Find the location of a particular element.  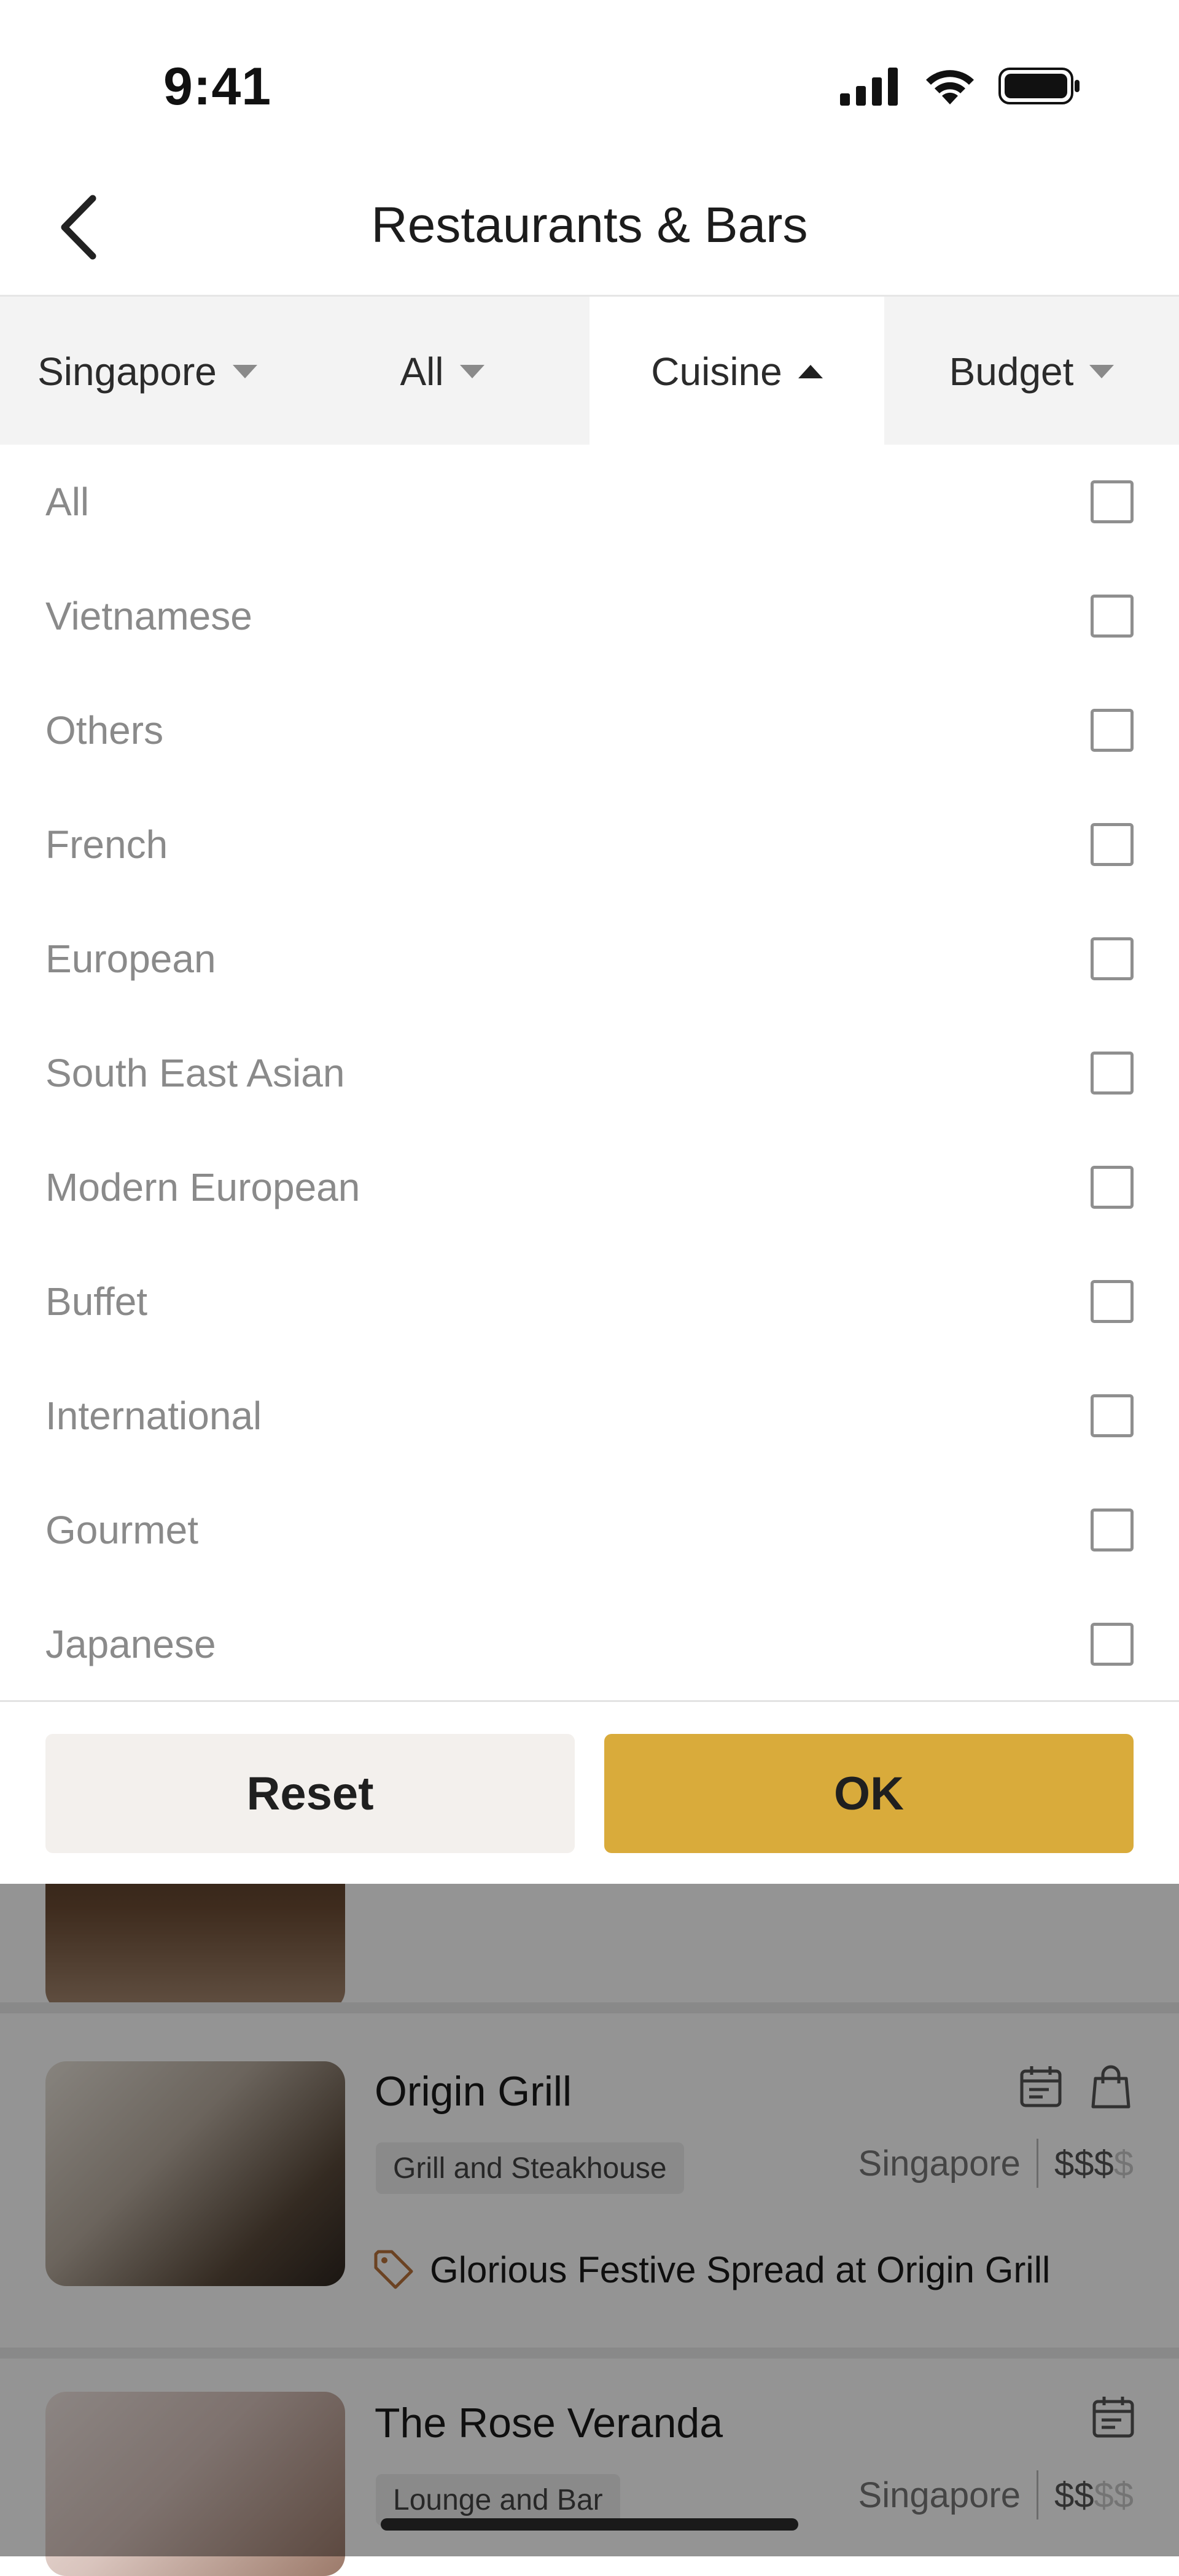

cuisine-option-label: French is located at coordinates (106, 844).